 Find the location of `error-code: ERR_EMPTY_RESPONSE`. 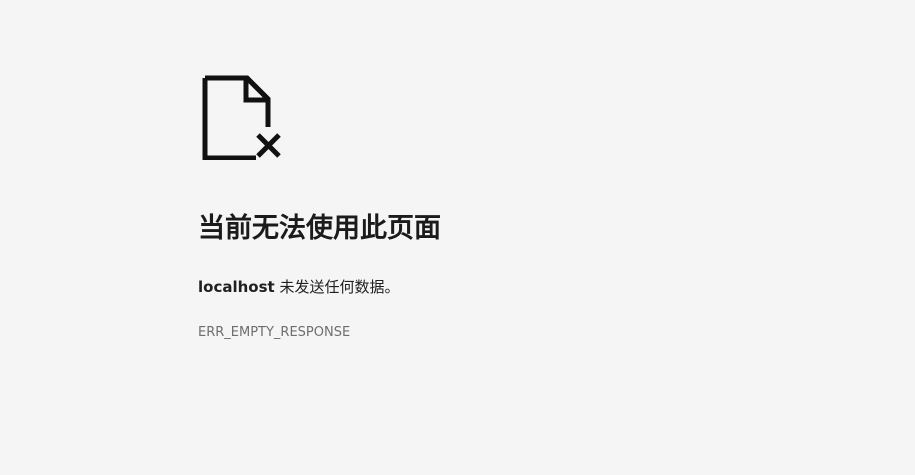

error-code: ERR_EMPTY_RESPONSE is located at coordinates (274, 332).